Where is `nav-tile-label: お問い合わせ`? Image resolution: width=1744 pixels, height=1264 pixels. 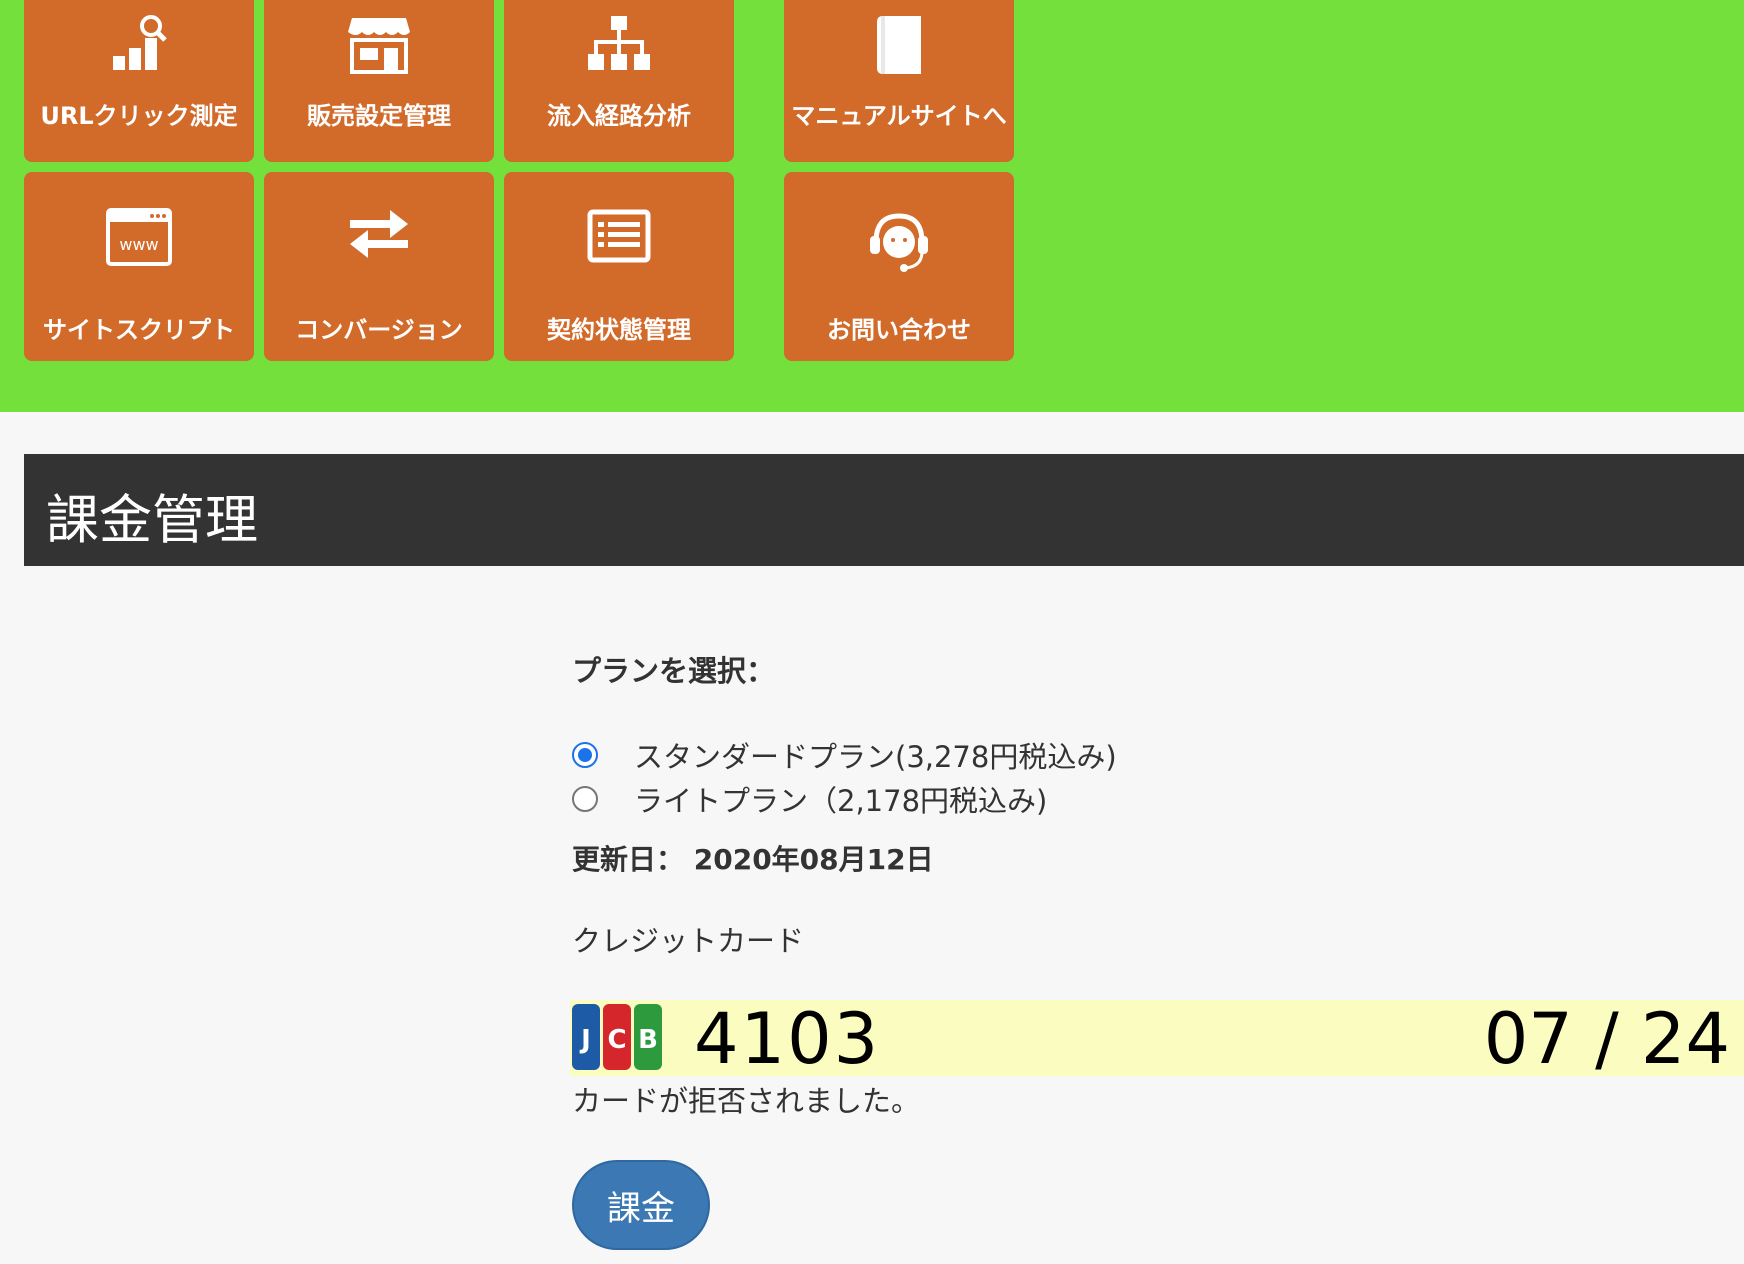 nav-tile-label: お問い合わせ is located at coordinates (899, 330).